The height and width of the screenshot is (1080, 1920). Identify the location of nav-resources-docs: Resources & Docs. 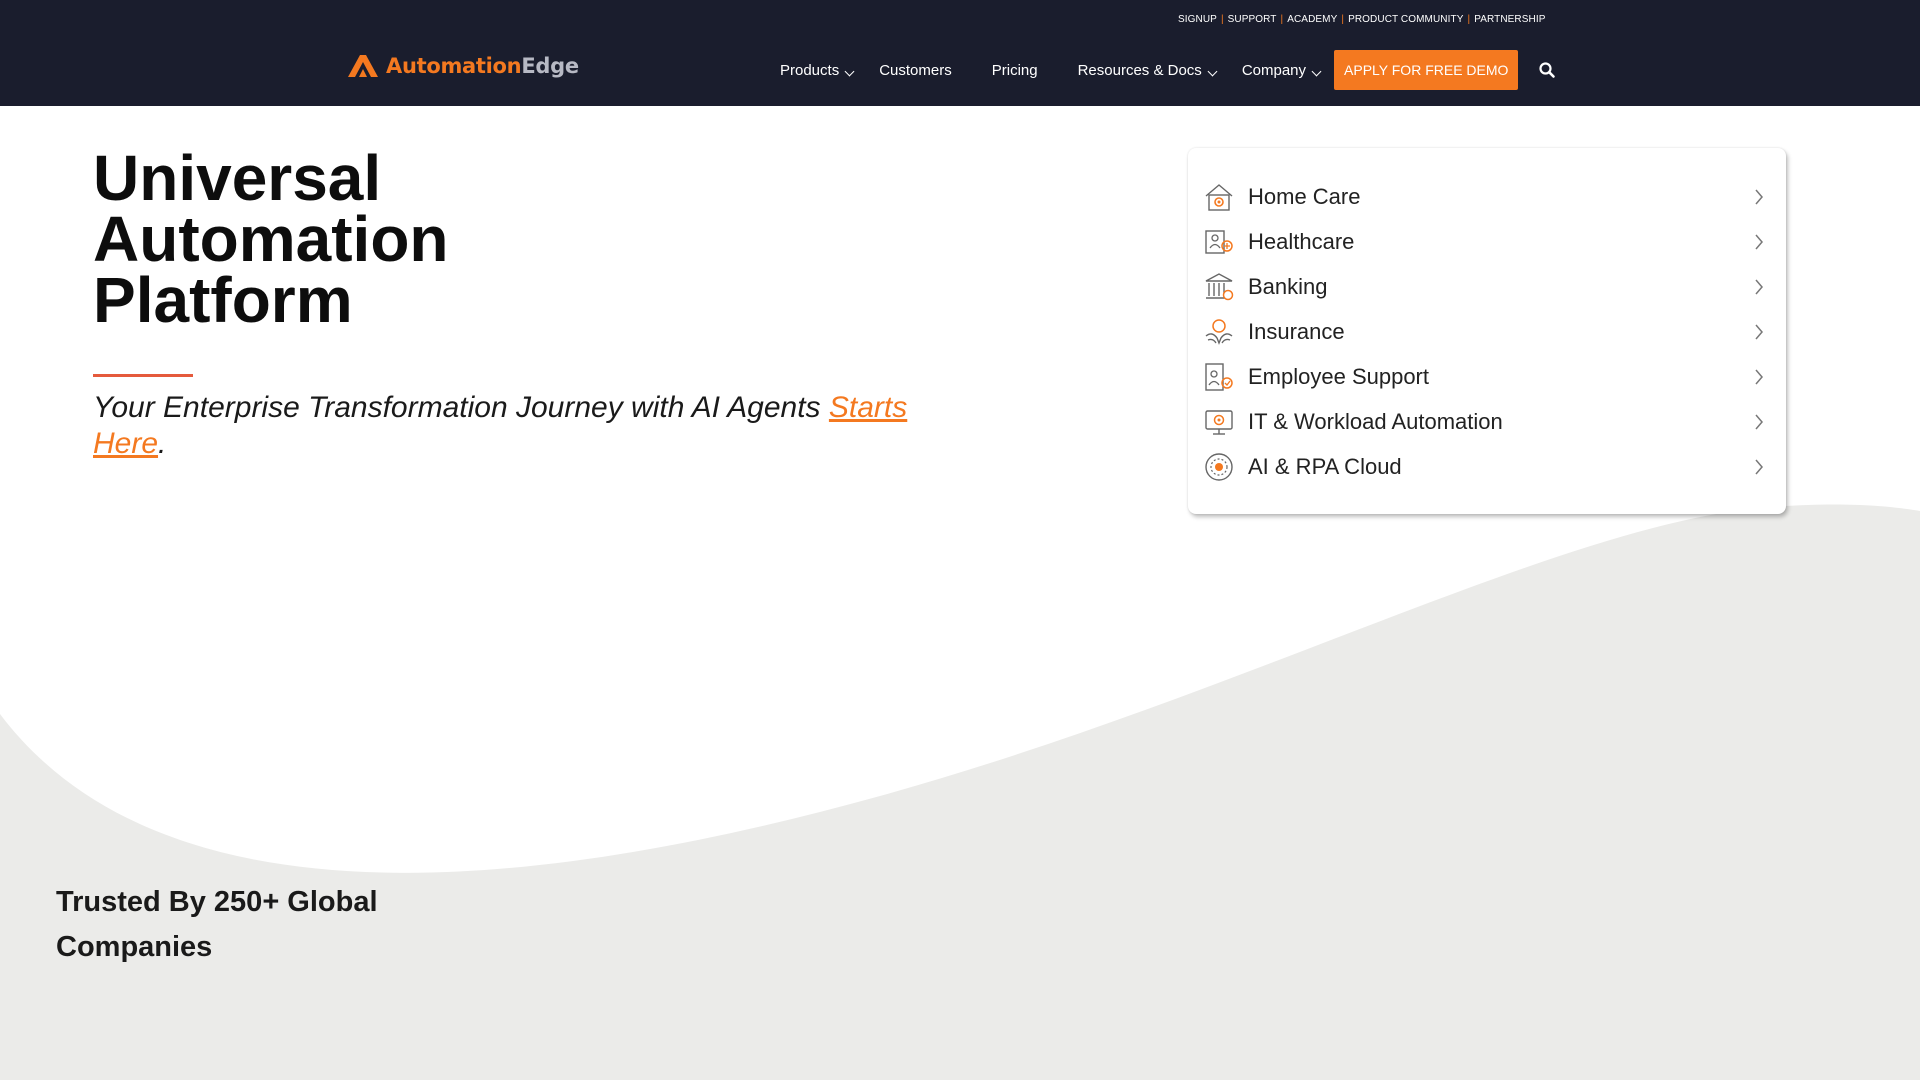
(1147, 70).